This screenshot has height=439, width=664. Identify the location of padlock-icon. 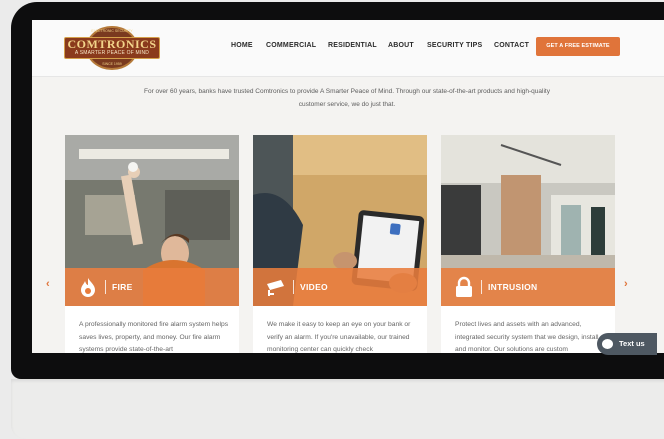
(464, 286).